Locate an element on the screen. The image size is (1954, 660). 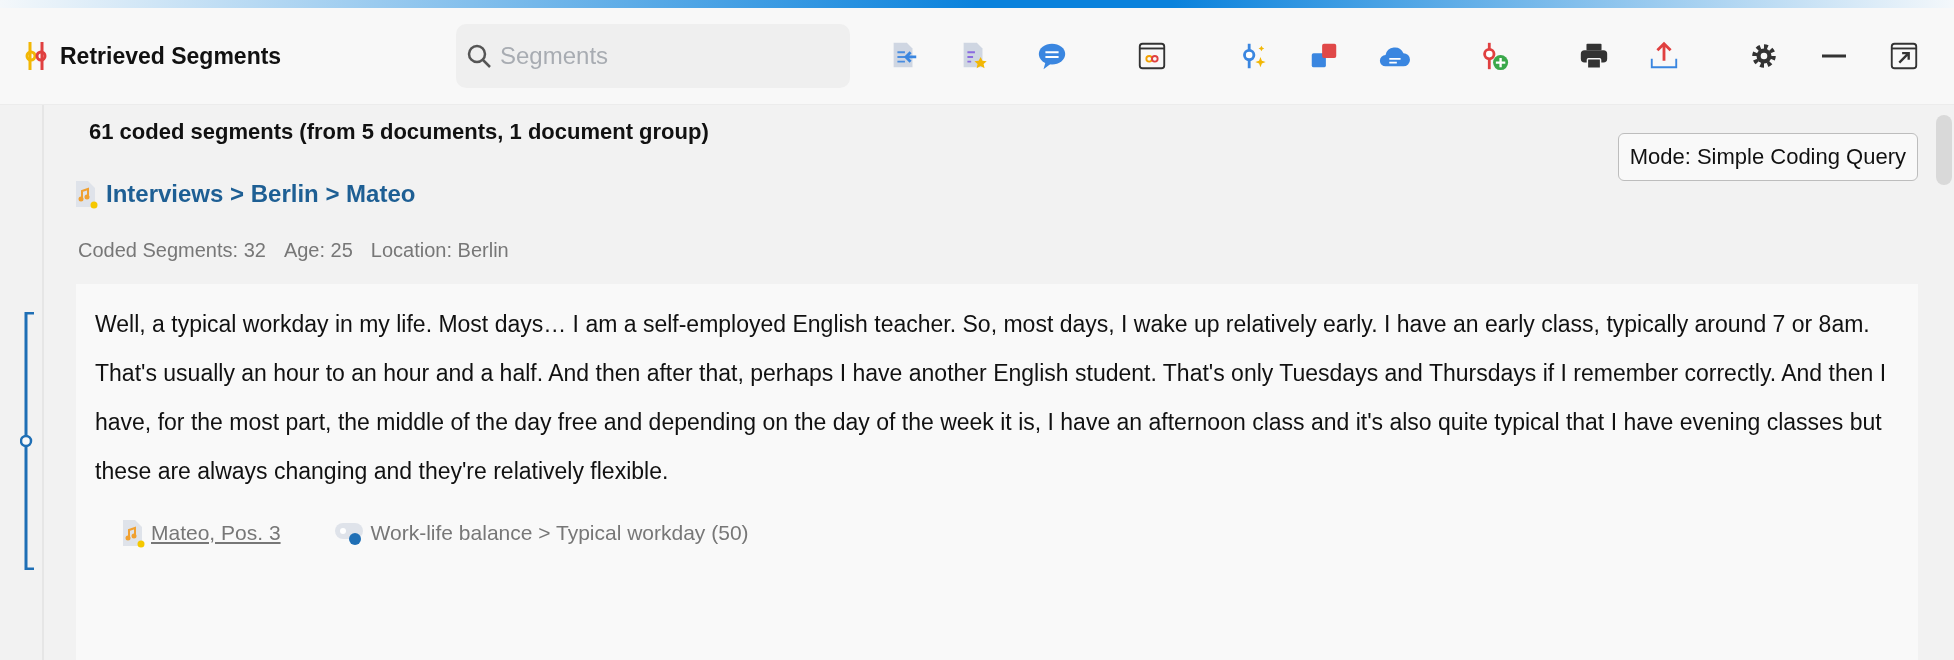
document-attribute: Age: 25 is located at coordinates (318, 250).